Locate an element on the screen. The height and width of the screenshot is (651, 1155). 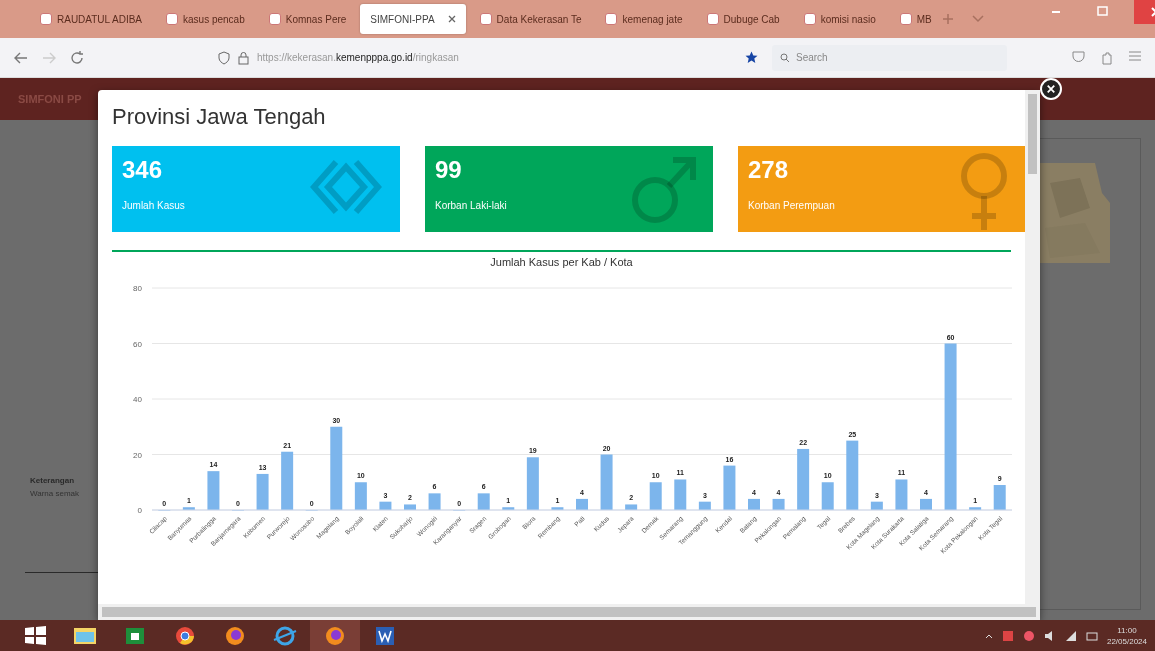
modal-title: Provinsi Jawa Tengah is located at coordinates (219, 117).